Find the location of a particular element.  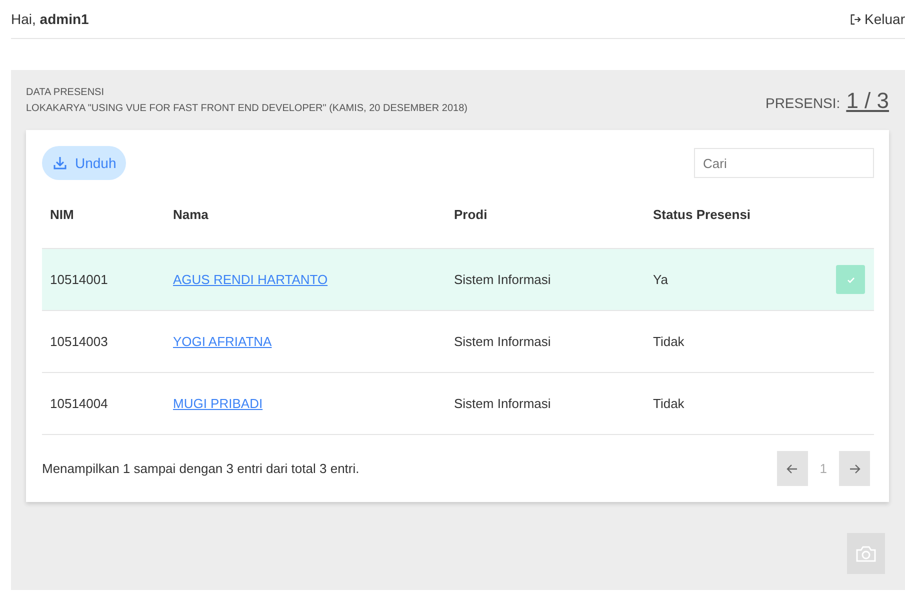

table-cell-text: Ya is located at coordinates (661, 279).